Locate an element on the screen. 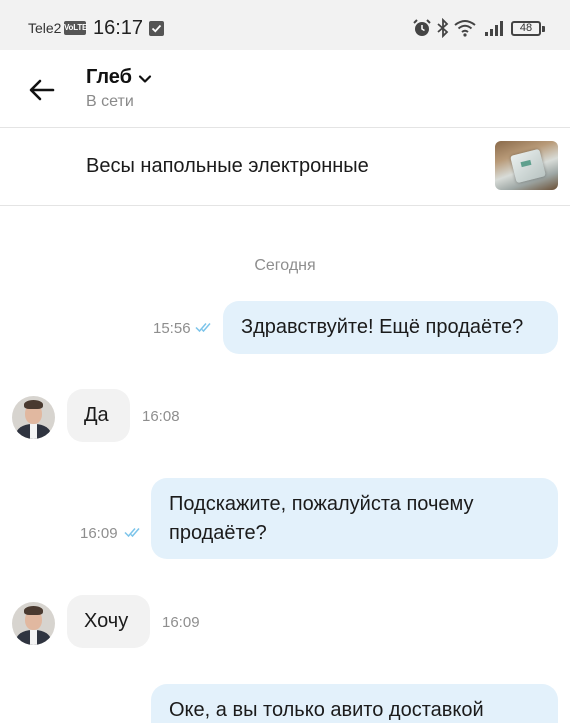 The image size is (570, 723). wifi-icon is located at coordinates (465, 28).